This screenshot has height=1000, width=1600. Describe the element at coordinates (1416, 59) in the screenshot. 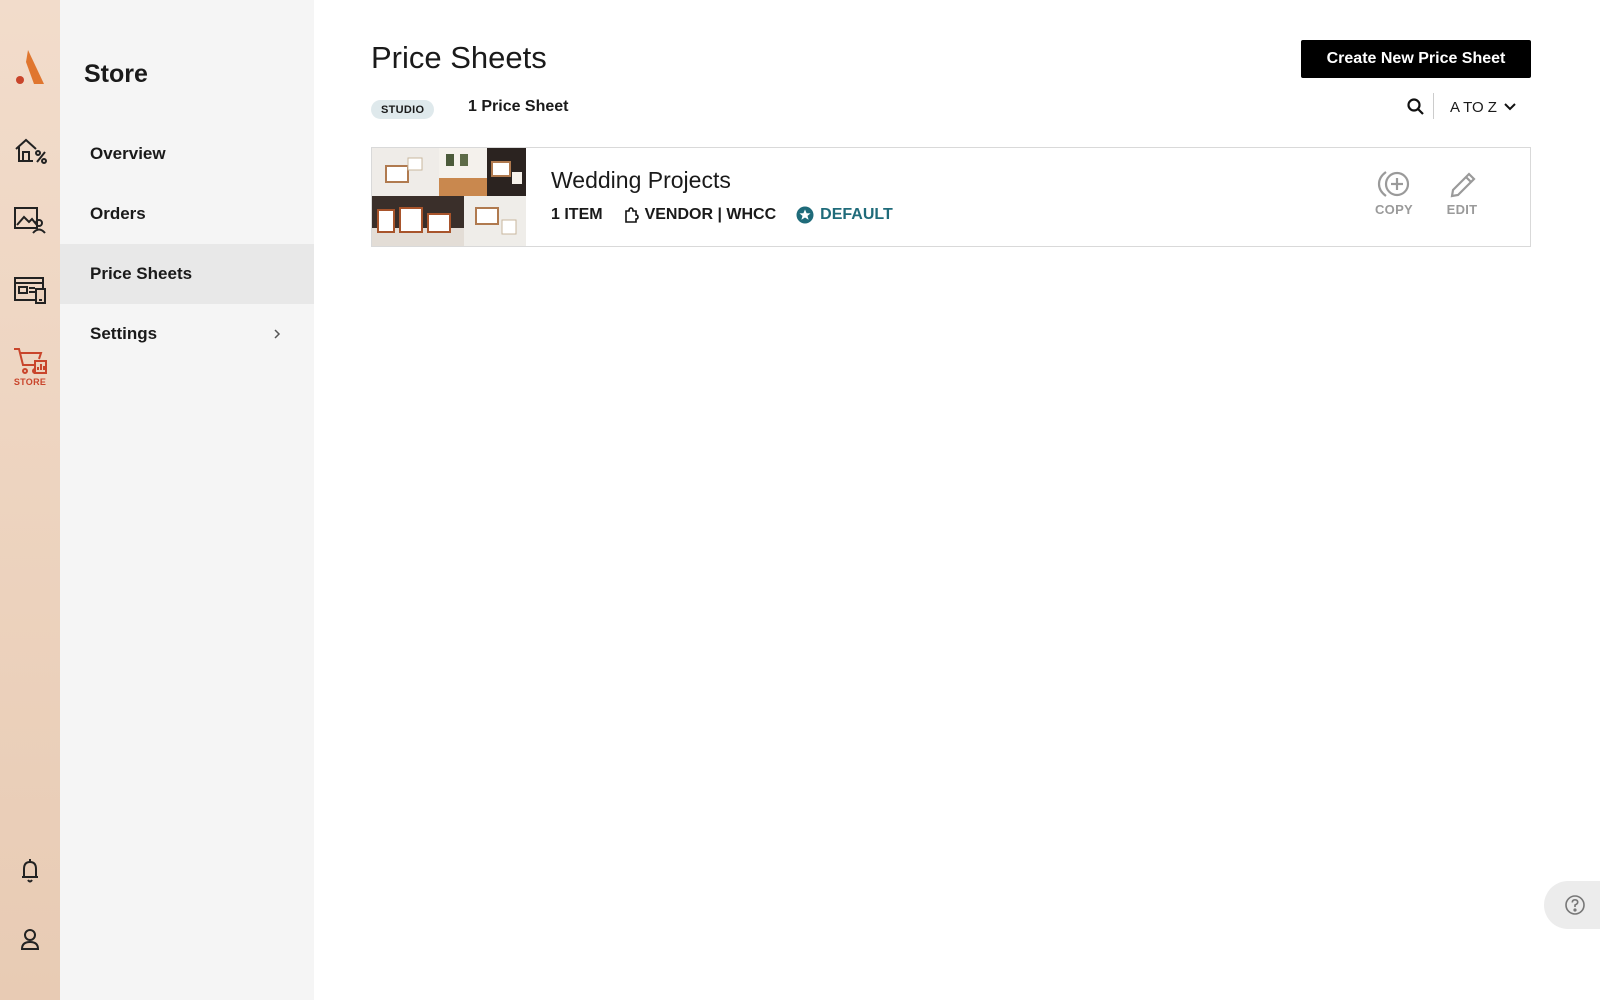

I see `create-price-sheet-button: Create New Price Sheet` at that location.